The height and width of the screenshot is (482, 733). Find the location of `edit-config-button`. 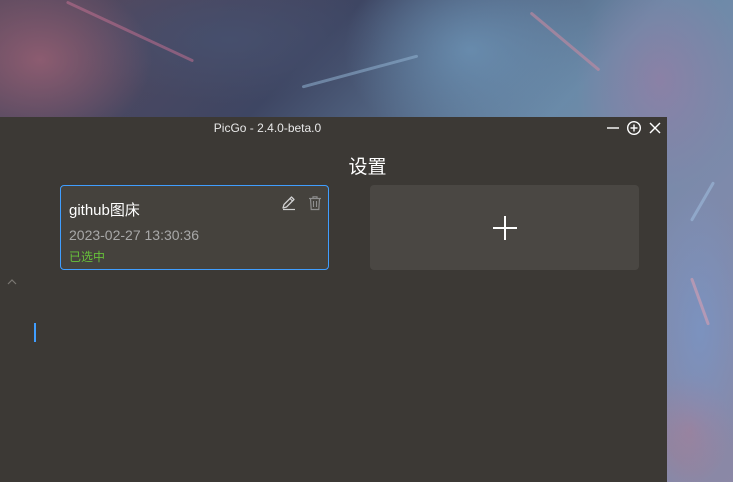

edit-config-button is located at coordinates (289, 203).